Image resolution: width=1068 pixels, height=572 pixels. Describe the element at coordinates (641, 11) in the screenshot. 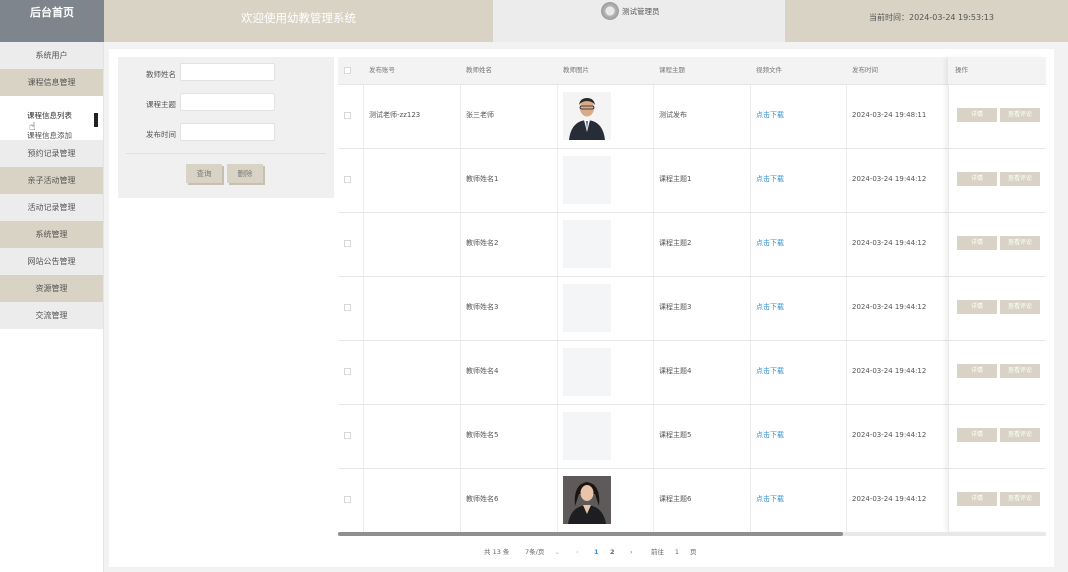

I see `user-name: 测试管理员` at that location.